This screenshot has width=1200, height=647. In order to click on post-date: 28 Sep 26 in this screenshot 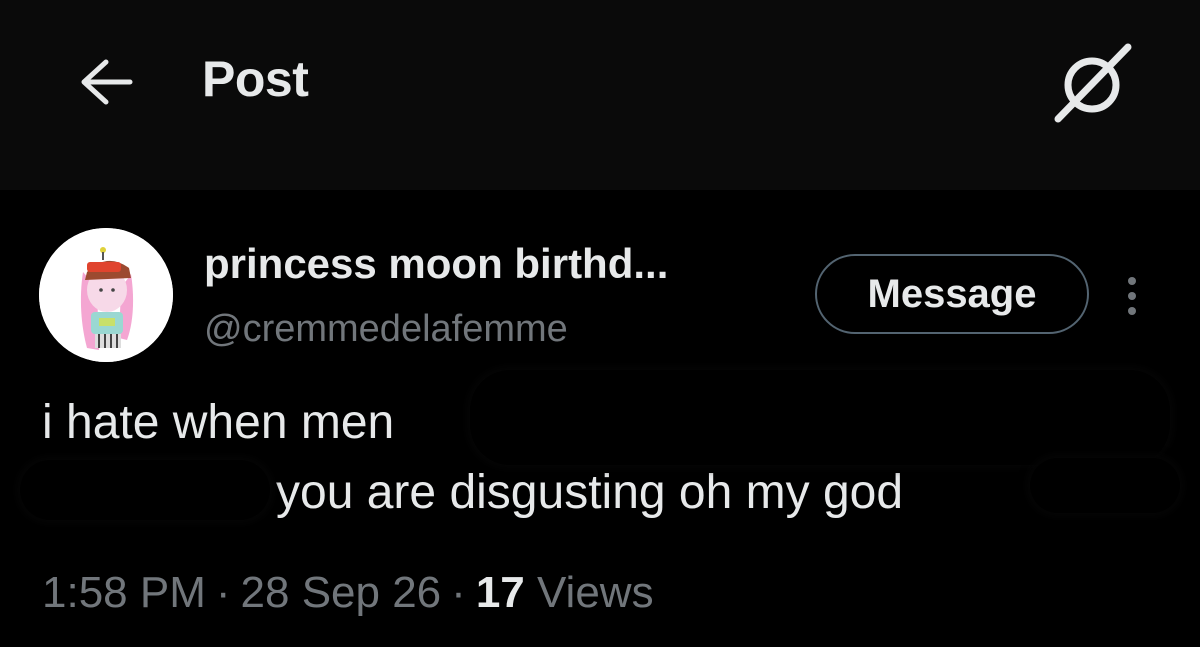, I will do `click(341, 592)`.